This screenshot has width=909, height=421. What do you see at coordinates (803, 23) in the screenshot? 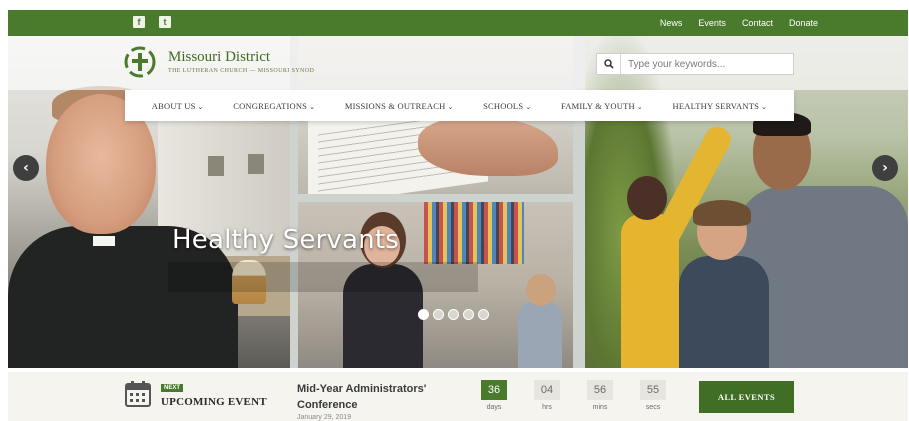
I see `donate-link: Donate` at bounding box center [803, 23].